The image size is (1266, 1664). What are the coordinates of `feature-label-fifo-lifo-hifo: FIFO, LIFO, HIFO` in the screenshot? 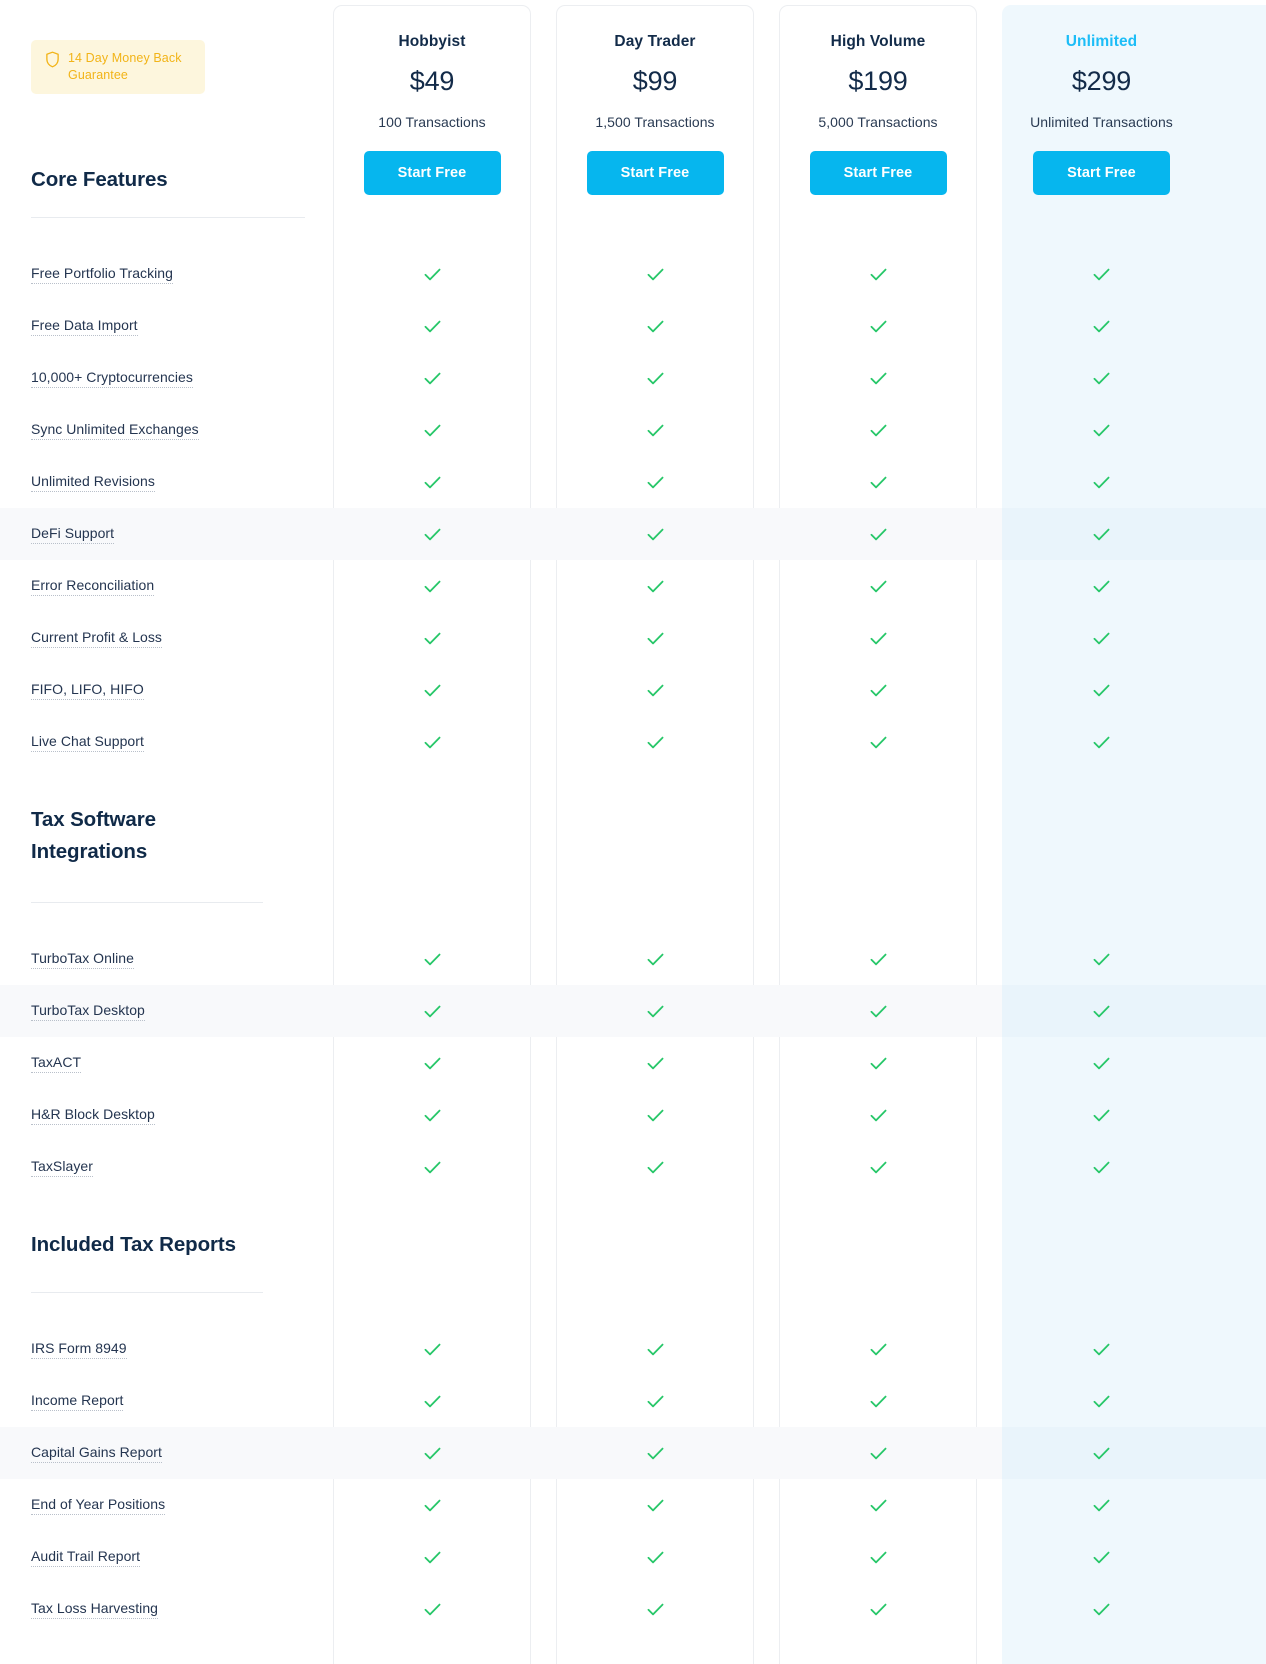 It's located at (87, 690).